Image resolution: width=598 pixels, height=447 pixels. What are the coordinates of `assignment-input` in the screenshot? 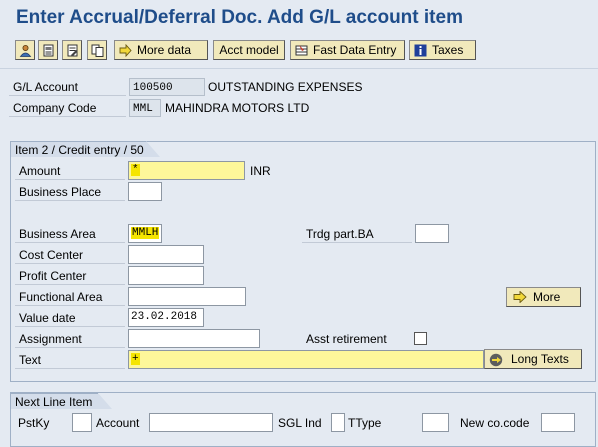 It's located at (194, 338).